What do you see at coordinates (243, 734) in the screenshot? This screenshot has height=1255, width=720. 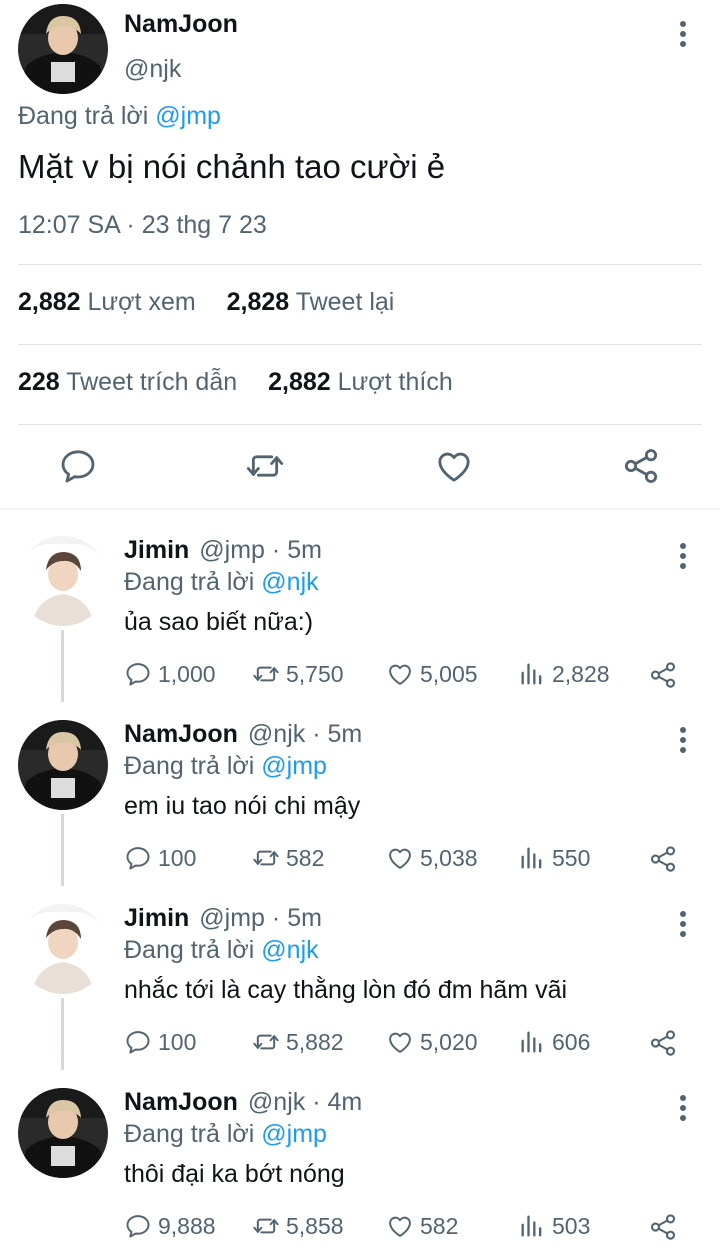 I see `reply-header: NamJoon @njk · 5m` at bounding box center [243, 734].